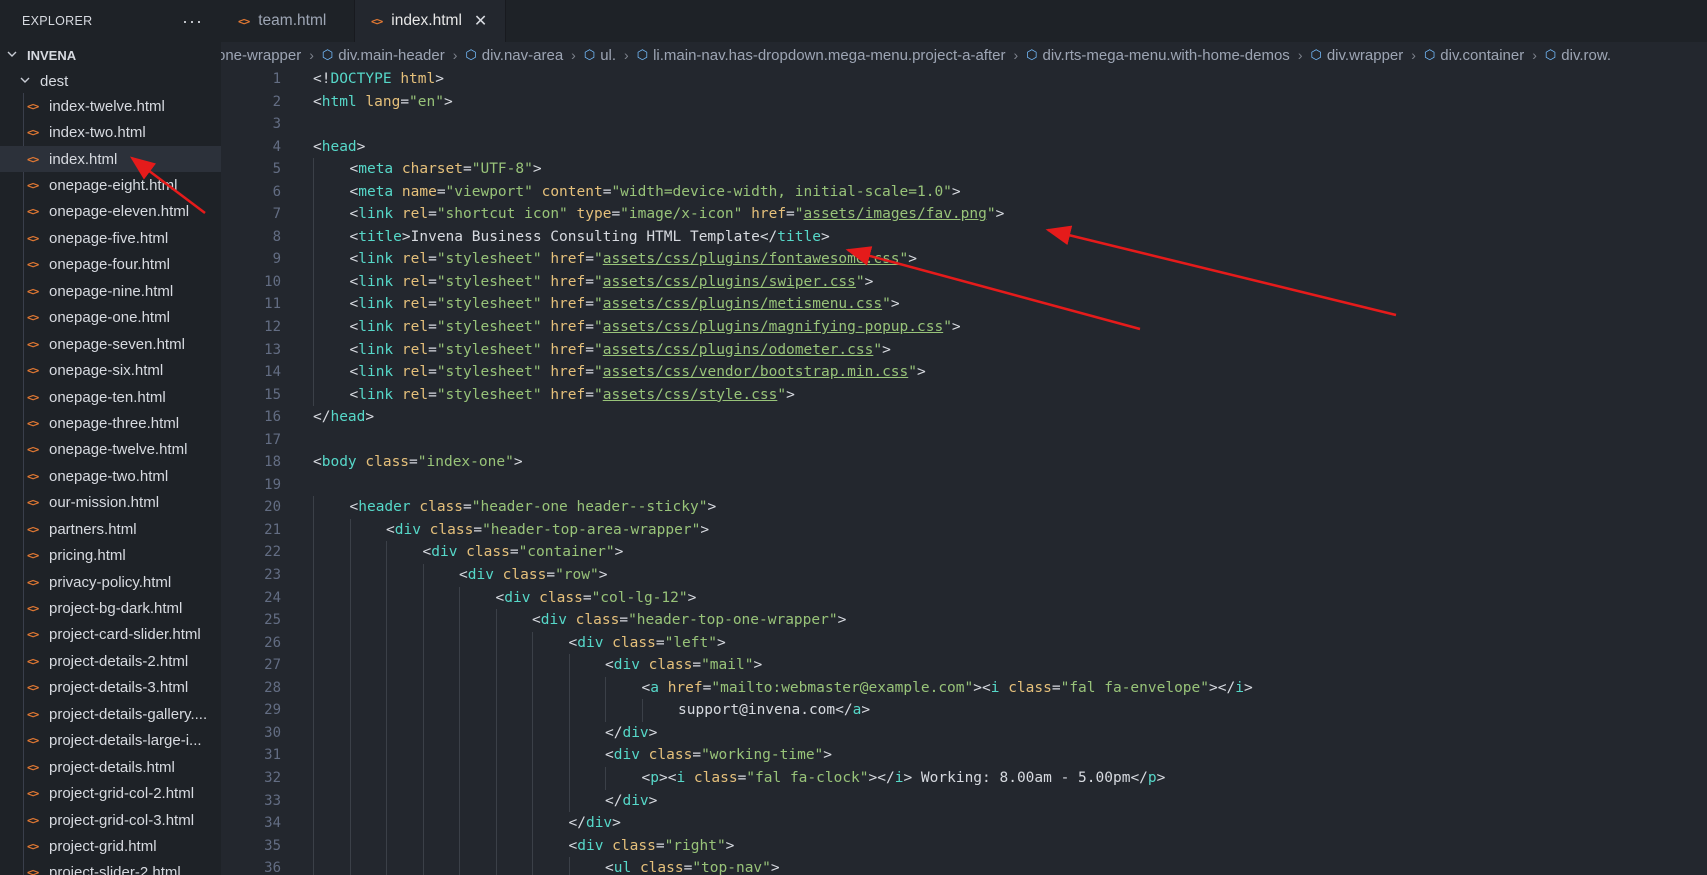 The width and height of the screenshot is (1707, 875). I want to click on breadcrumb-item: ⬡ div.nav-area, so click(514, 55).